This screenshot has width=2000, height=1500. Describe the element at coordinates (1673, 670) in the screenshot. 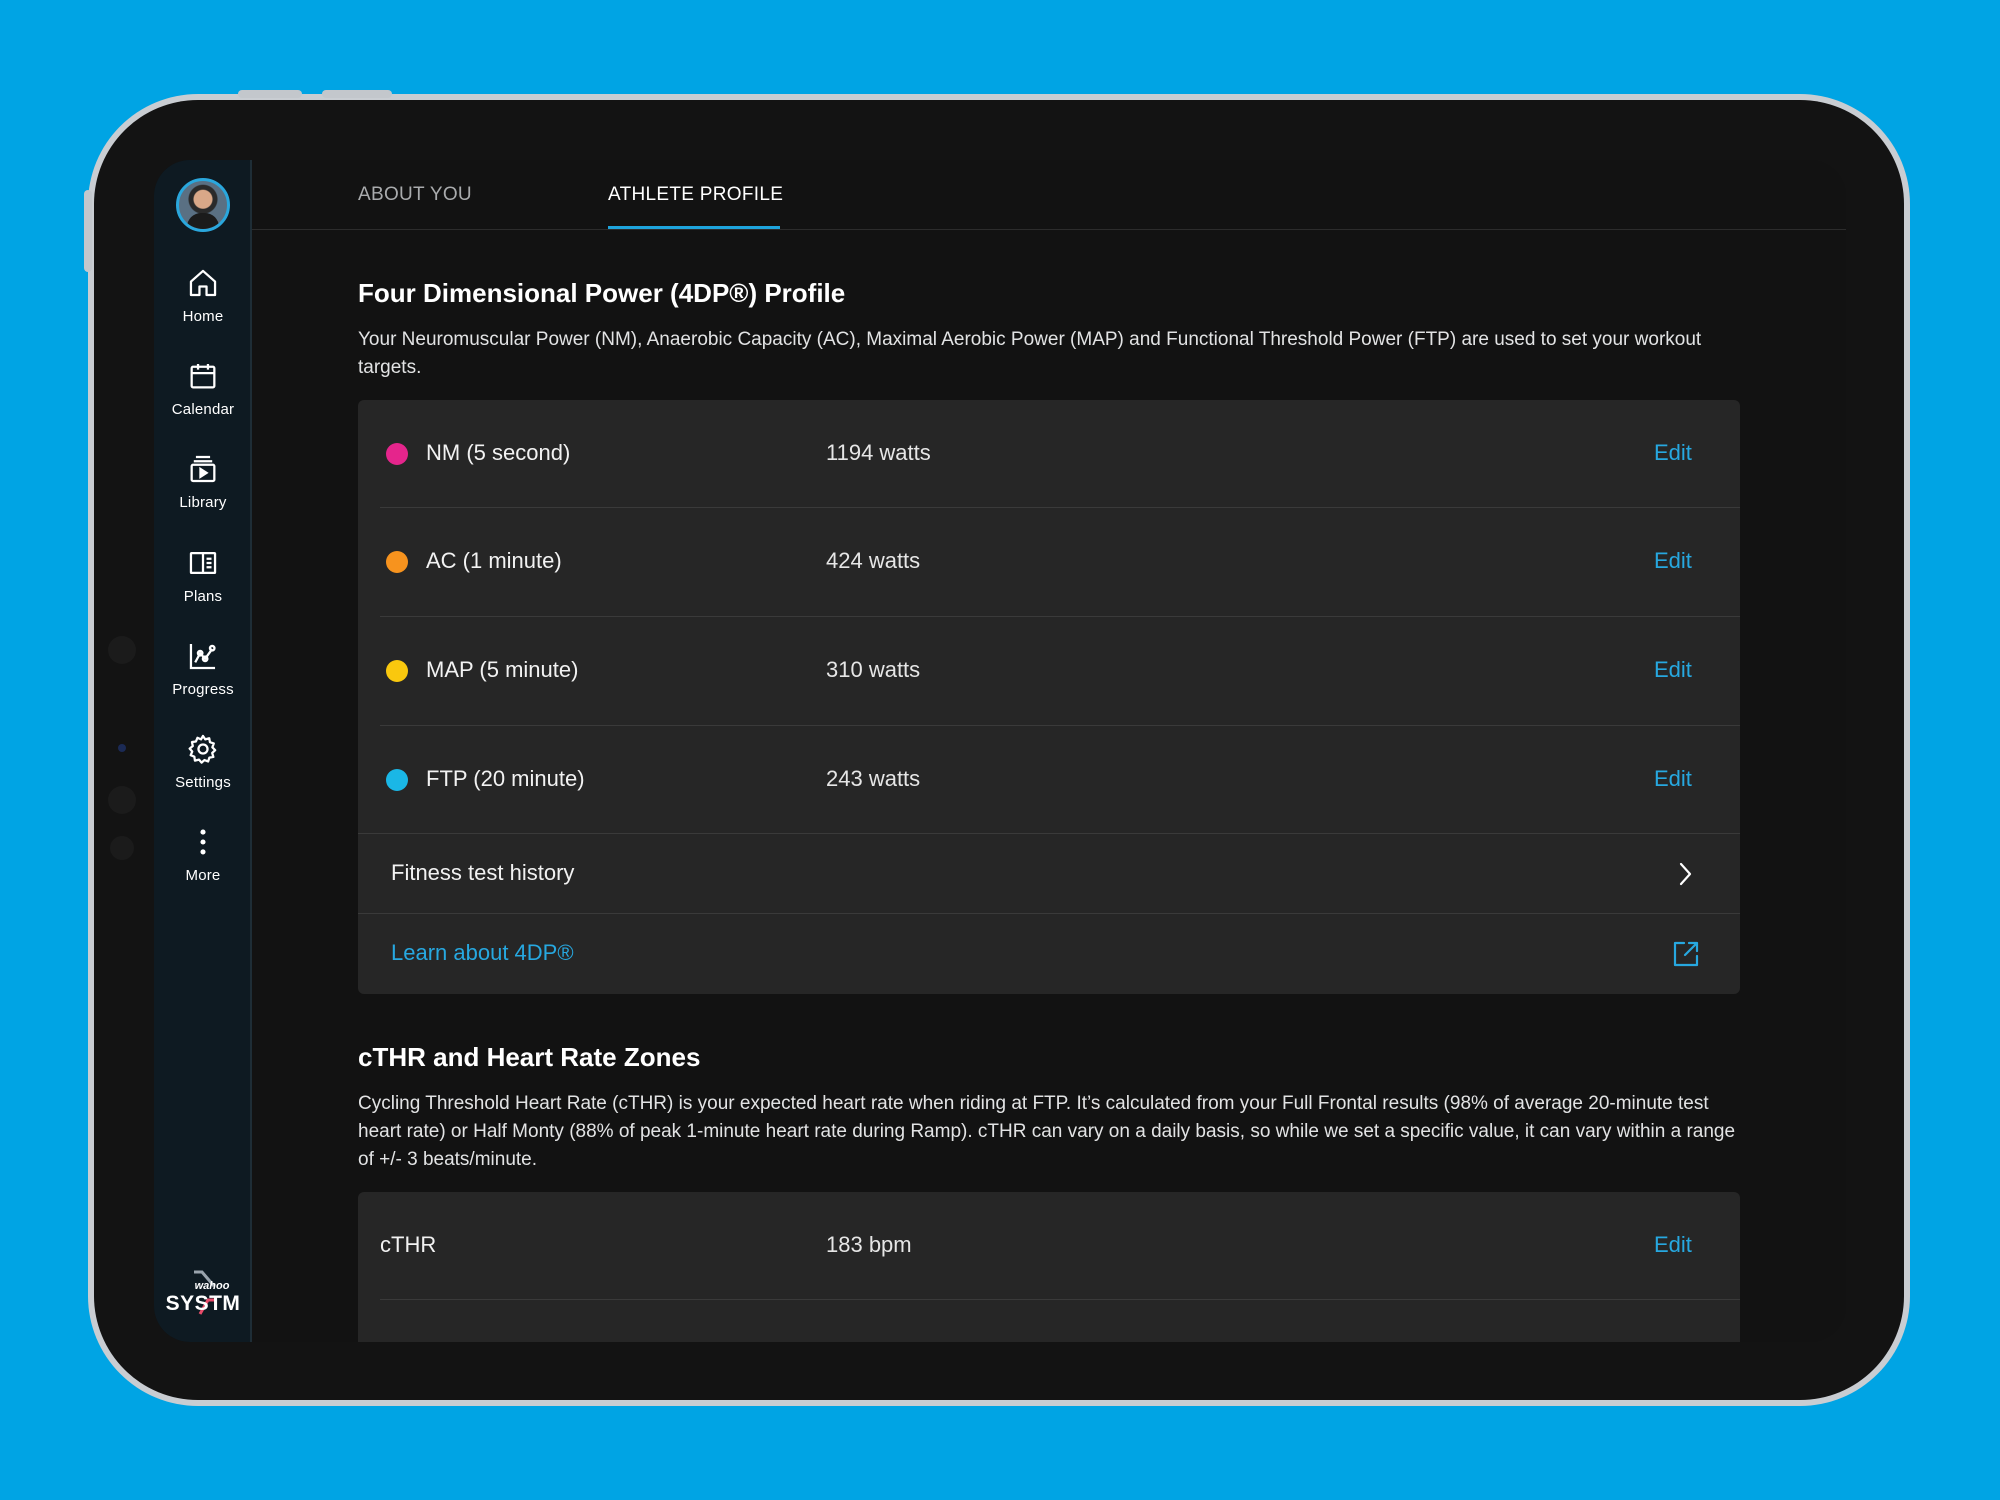

I see `map-edit-button: Edit` at that location.